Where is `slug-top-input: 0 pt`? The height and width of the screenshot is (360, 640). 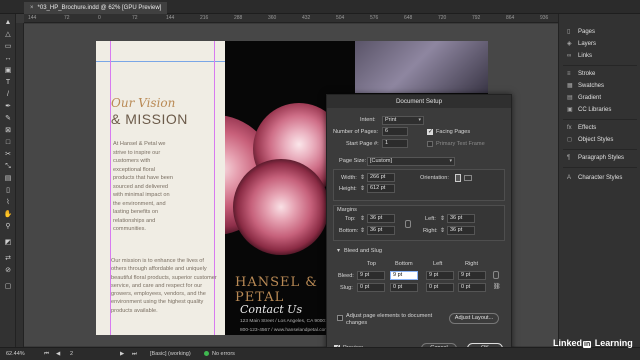 slug-top-input: 0 pt is located at coordinates (371, 287).